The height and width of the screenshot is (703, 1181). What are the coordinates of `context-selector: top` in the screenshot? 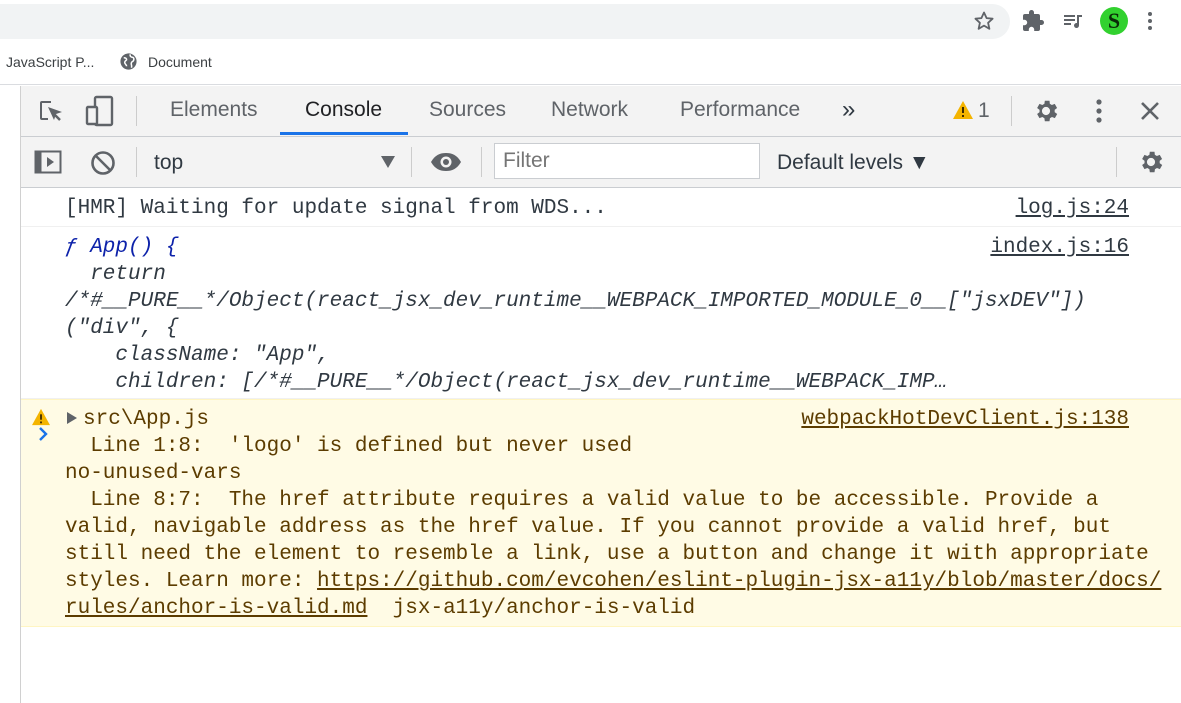 It's located at (168, 163).